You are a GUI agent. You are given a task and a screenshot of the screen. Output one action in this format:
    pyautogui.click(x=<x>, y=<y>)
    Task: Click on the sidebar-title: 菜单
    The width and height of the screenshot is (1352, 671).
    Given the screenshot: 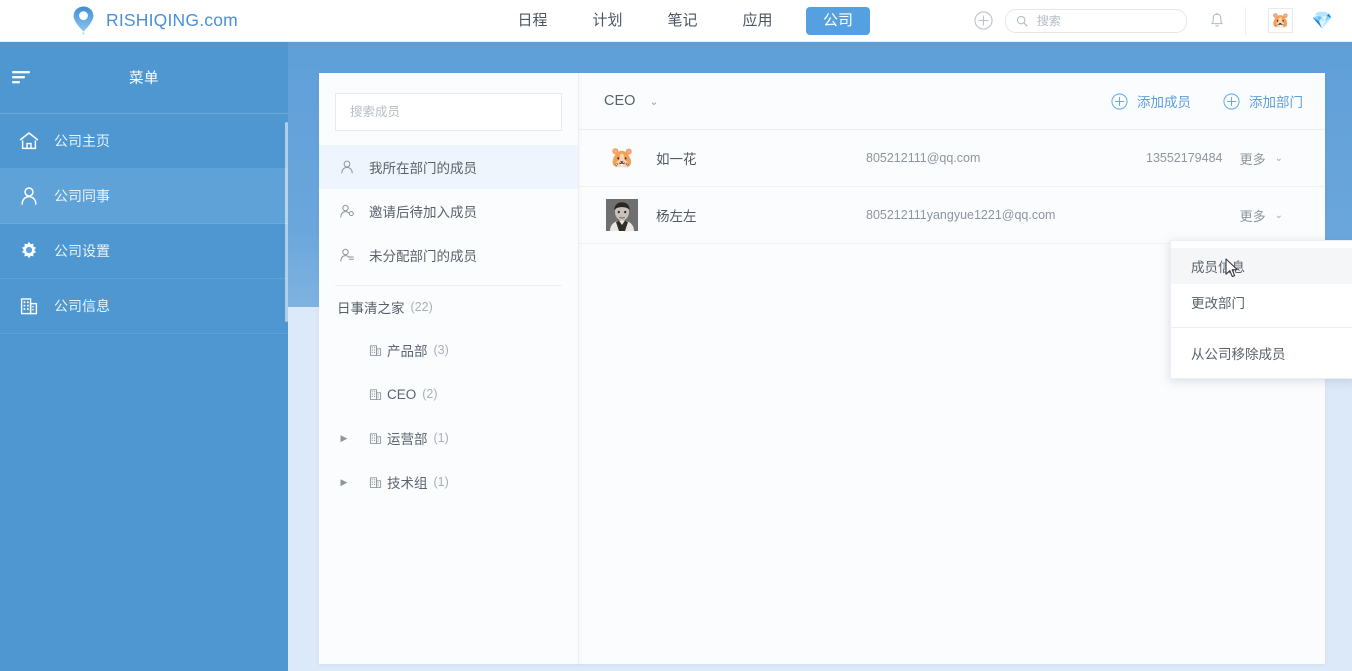 What is the action you would take?
    pyautogui.click(x=144, y=78)
    